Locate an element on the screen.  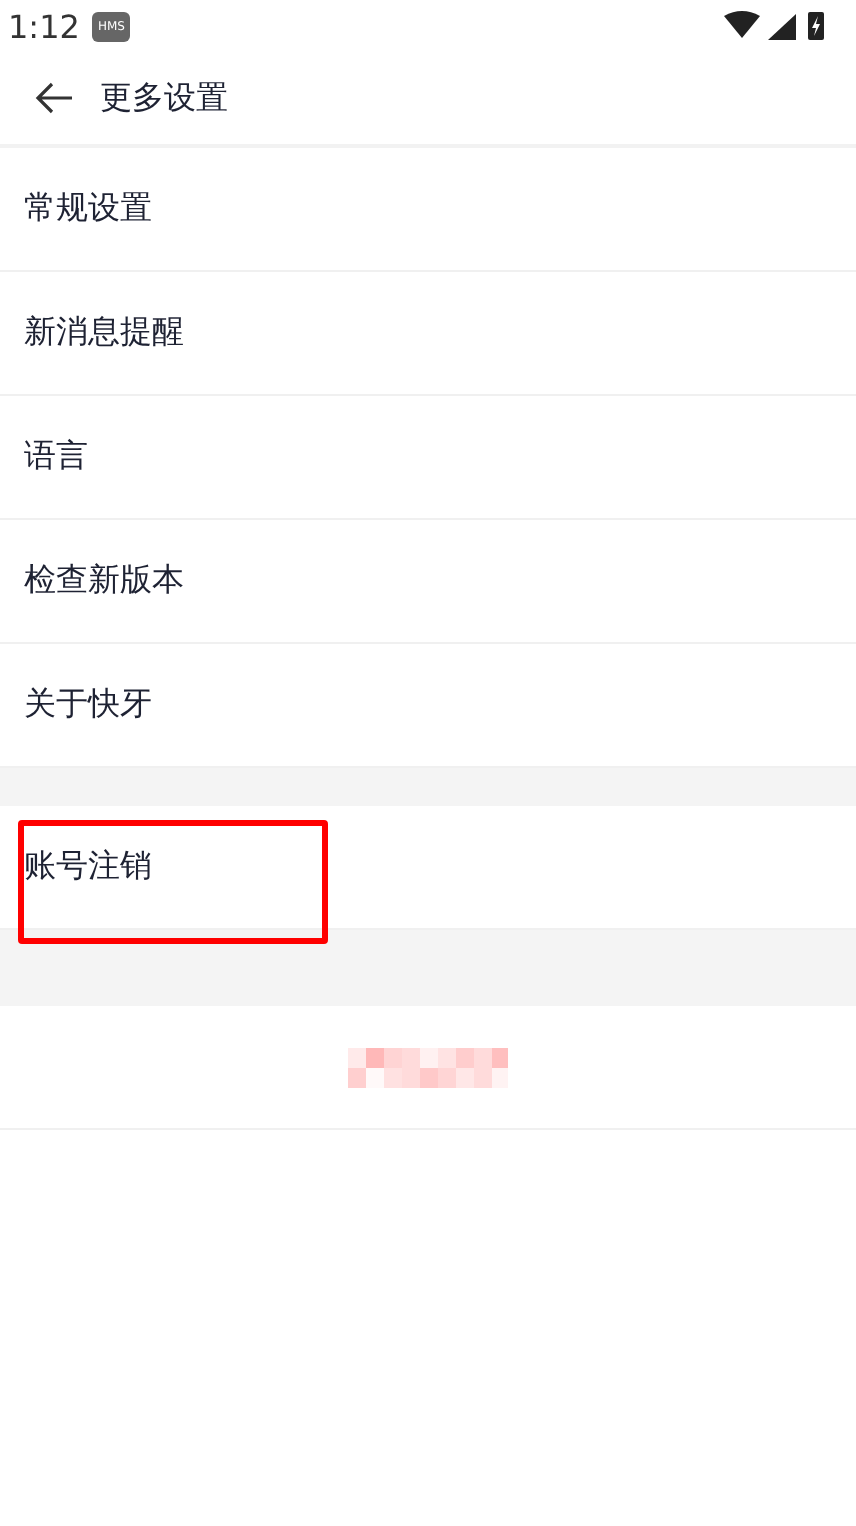
settings-item: 语言 is located at coordinates (428, 458).